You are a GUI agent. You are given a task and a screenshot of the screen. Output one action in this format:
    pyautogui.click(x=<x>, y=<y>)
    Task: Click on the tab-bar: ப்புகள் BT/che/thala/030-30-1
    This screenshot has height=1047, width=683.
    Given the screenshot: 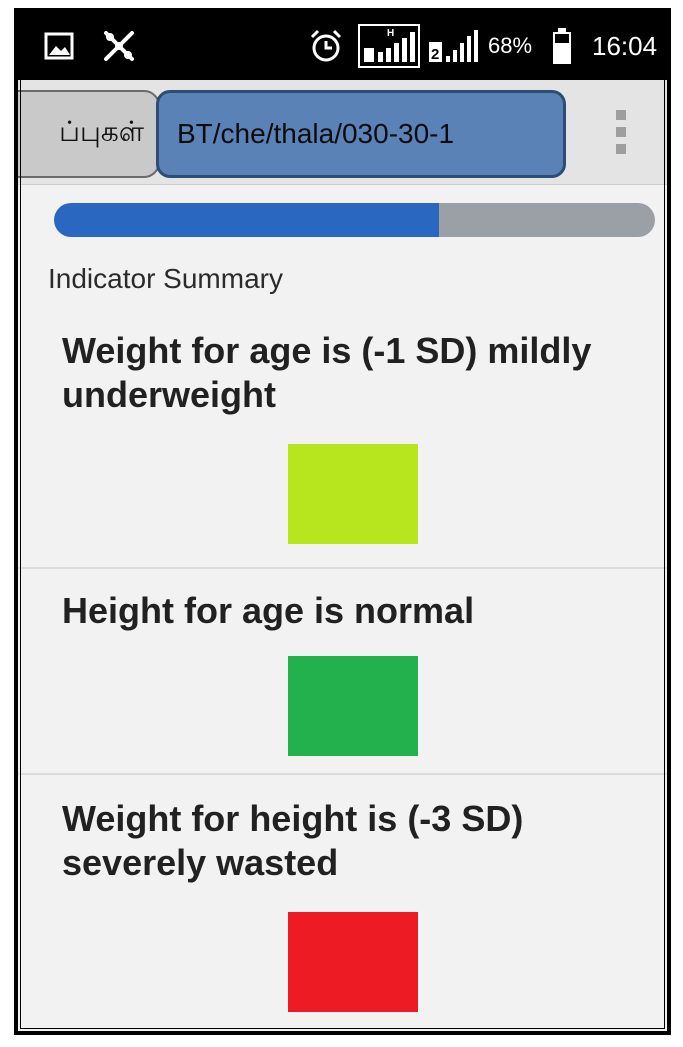 What is the action you would take?
    pyautogui.click(x=342, y=132)
    